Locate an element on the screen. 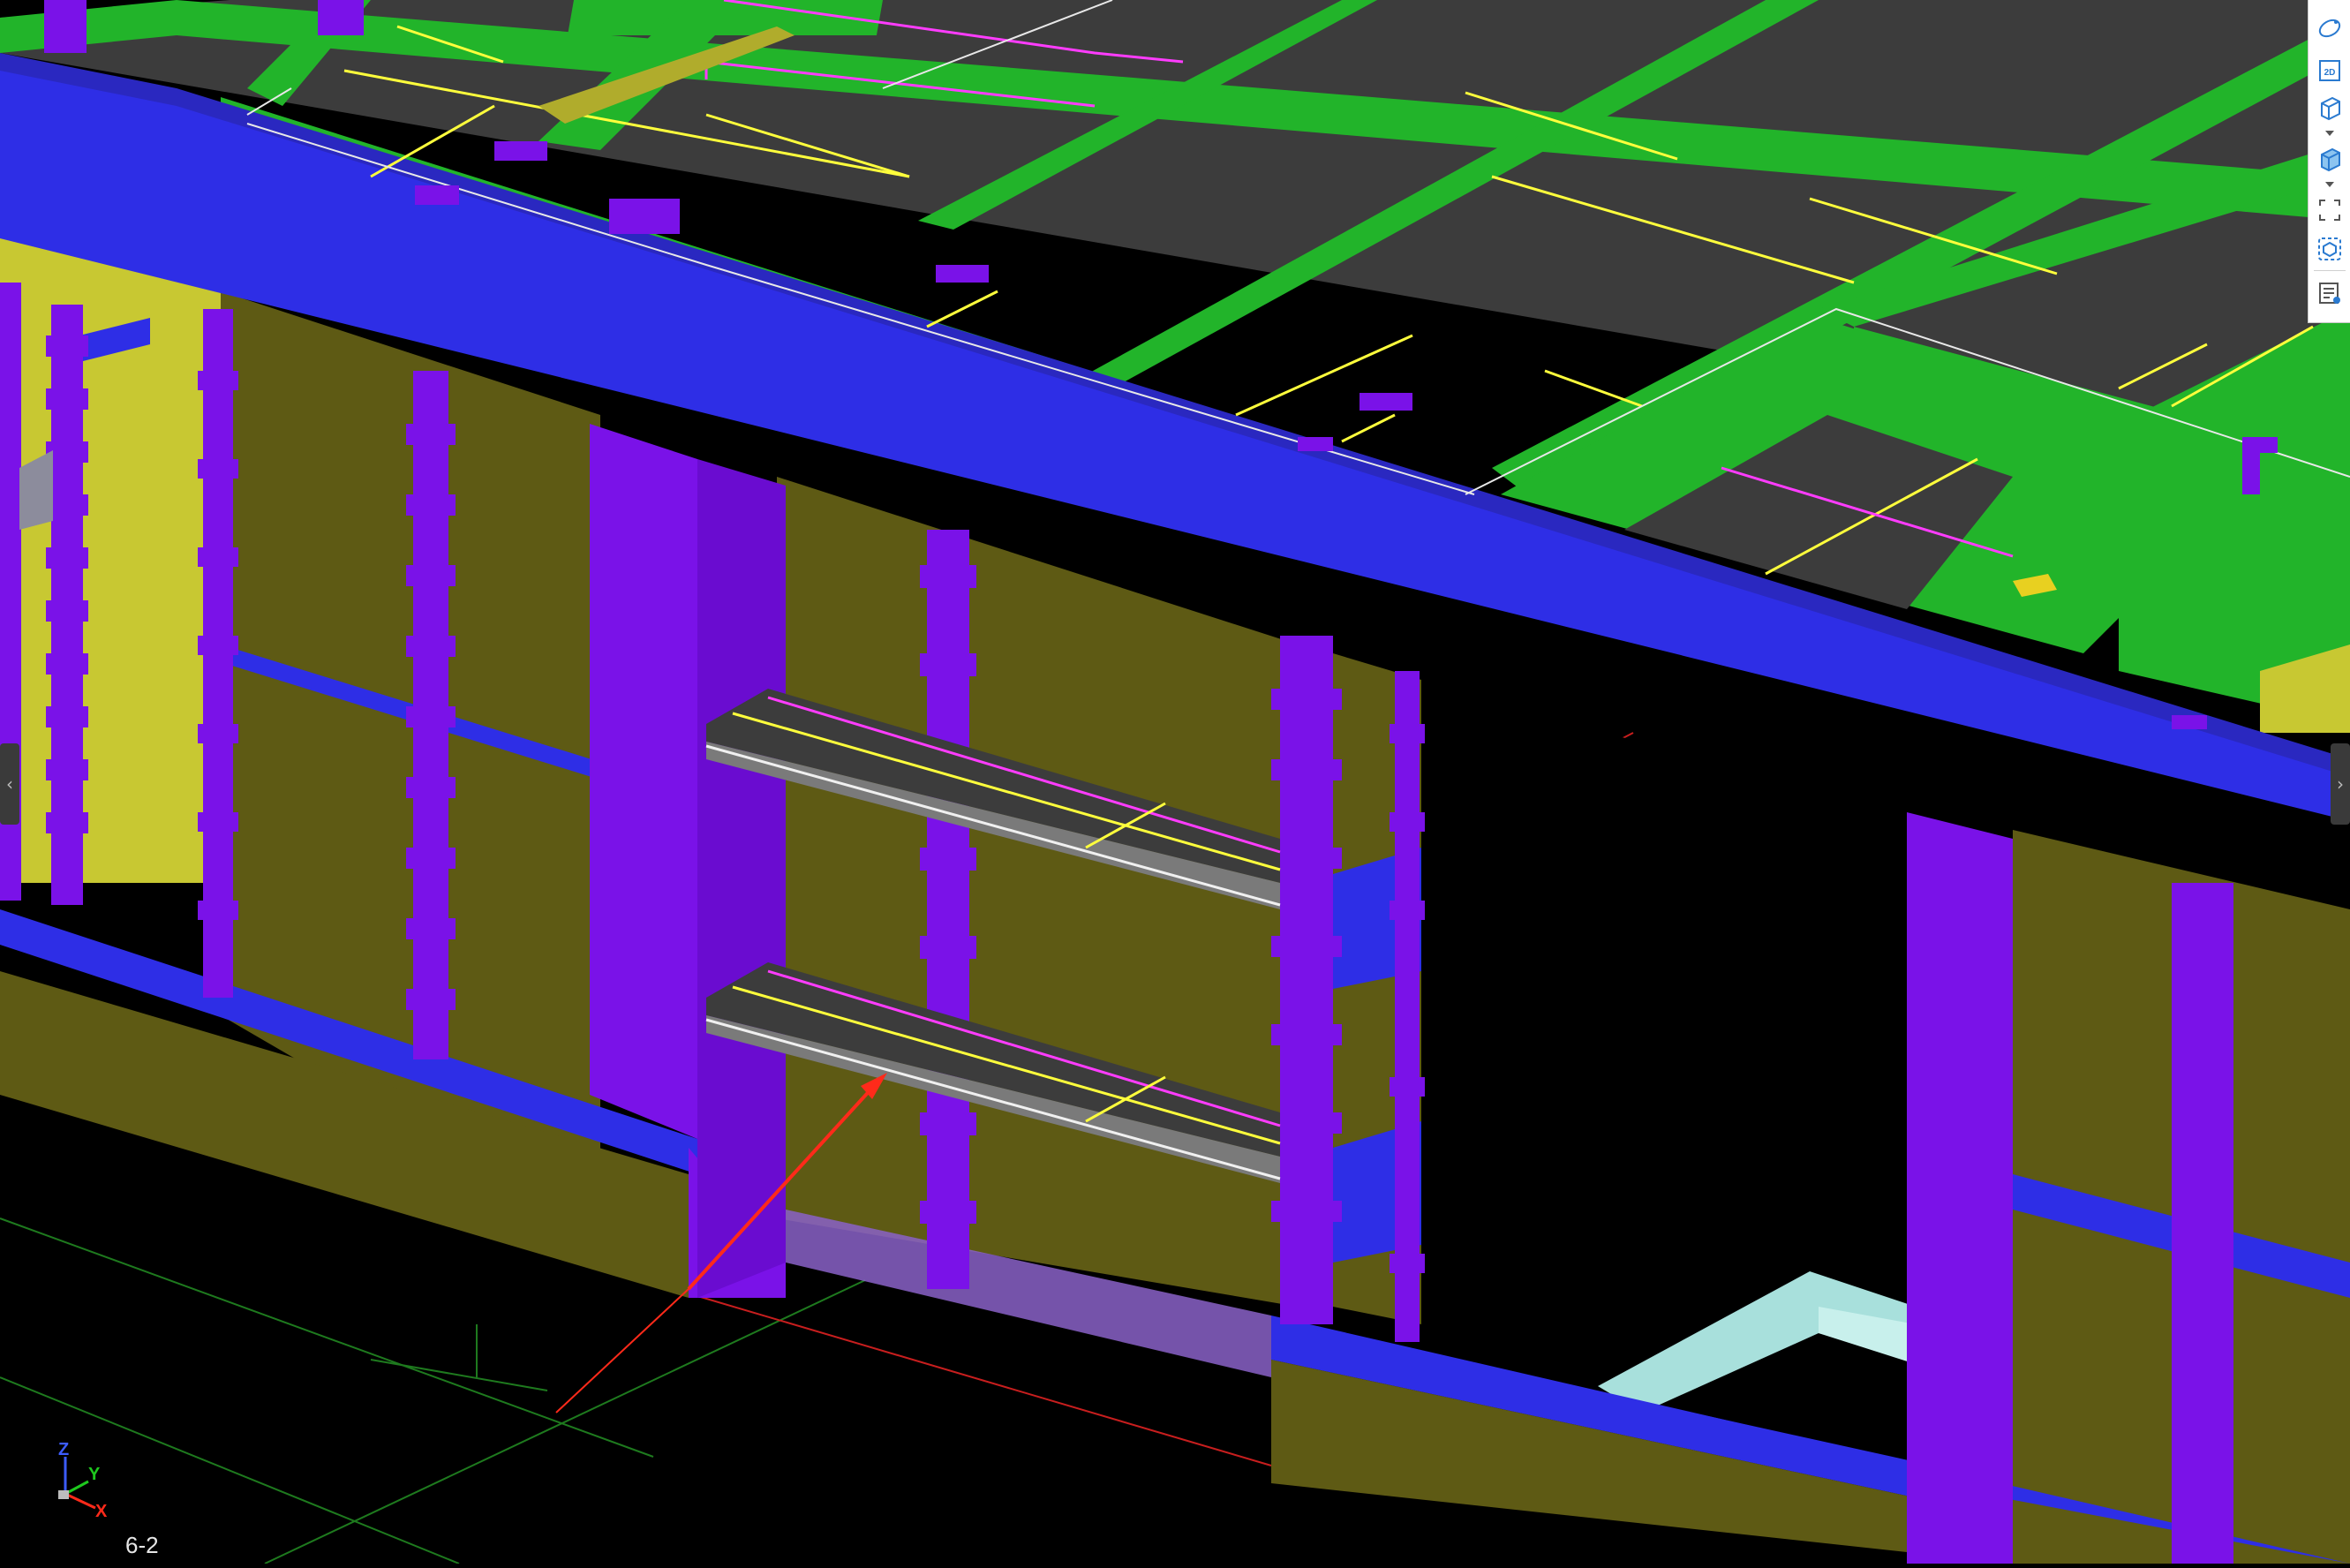 The height and width of the screenshot is (1568, 2350). toolbar-divider is located at coordinates (2330, 270).